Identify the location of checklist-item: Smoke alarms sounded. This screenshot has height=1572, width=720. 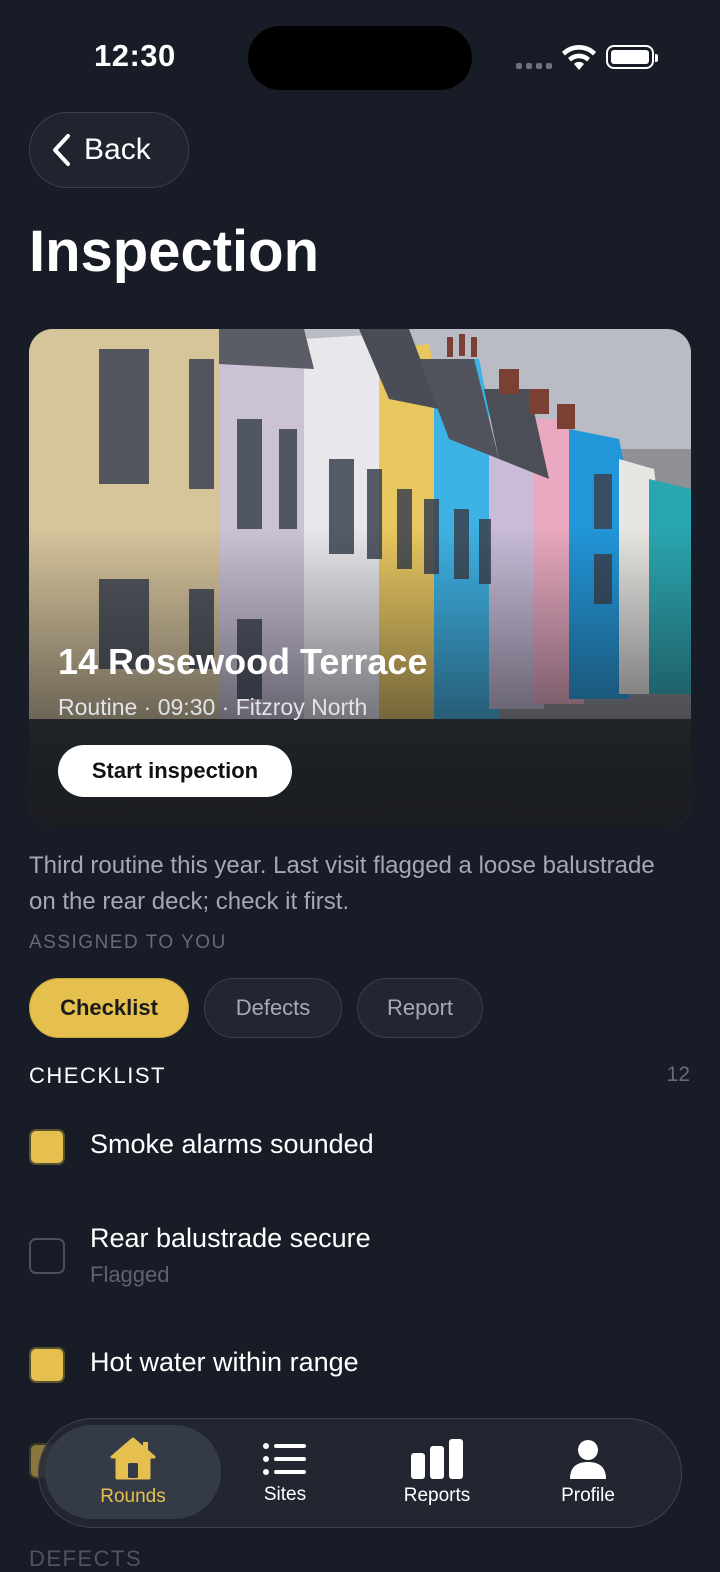
(201, 1147).